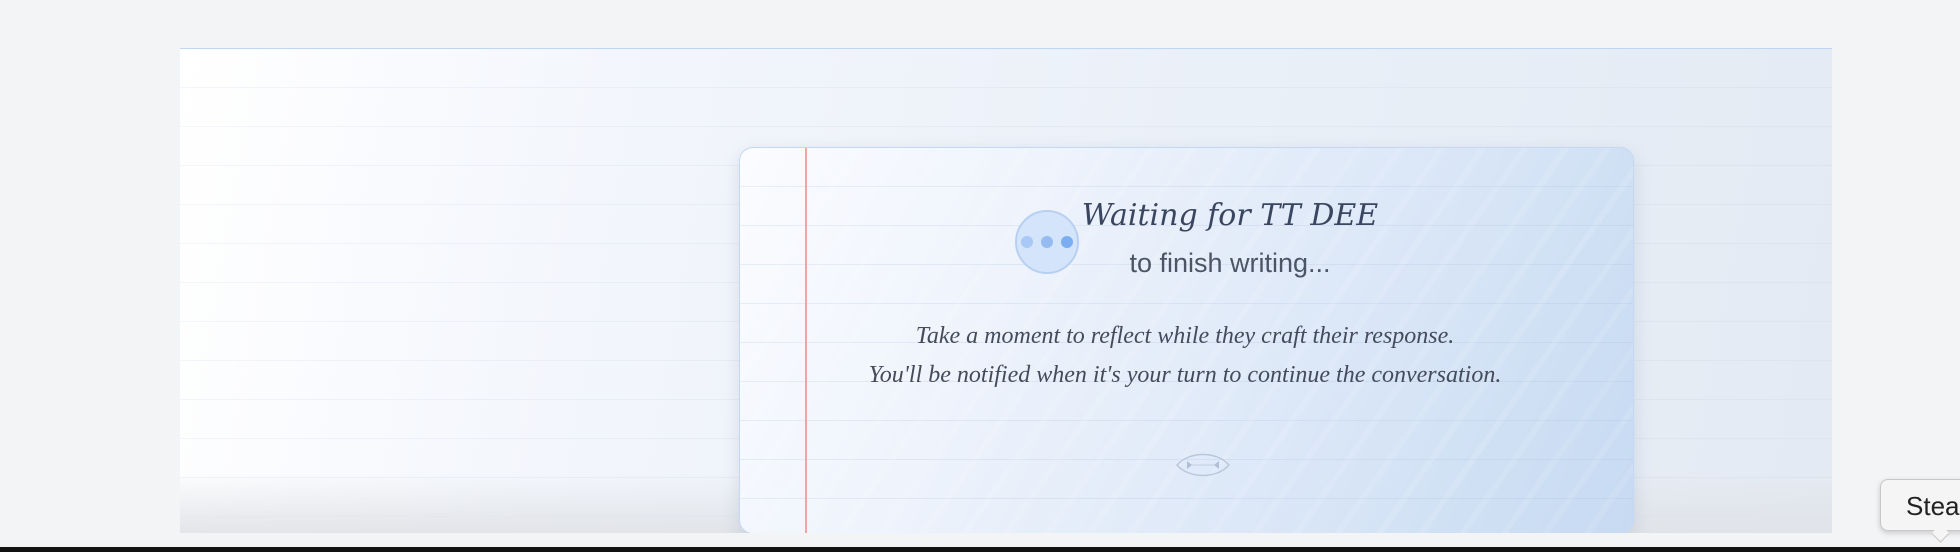 This screenshot has width=1960, height=552. Describe the element at coordinates (1203, 465) in the screenshot. I see `leaf-ornament-icon` at that location.